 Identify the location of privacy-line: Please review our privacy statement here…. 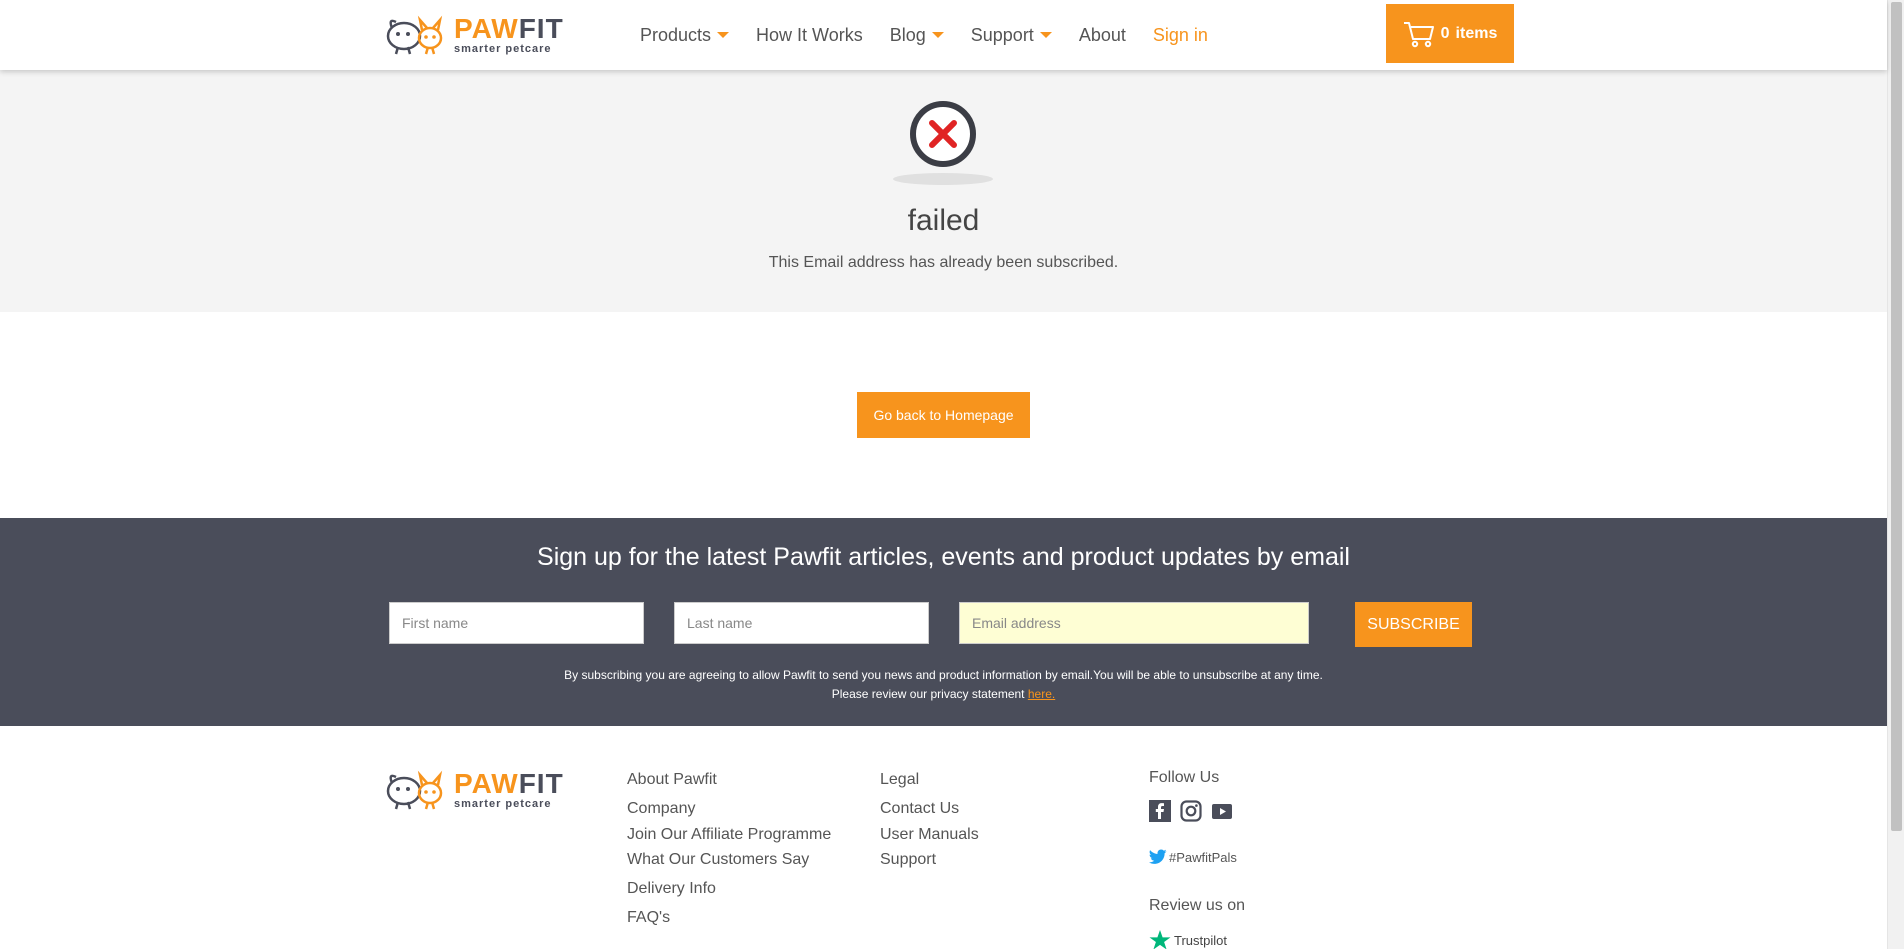
(943, 694).